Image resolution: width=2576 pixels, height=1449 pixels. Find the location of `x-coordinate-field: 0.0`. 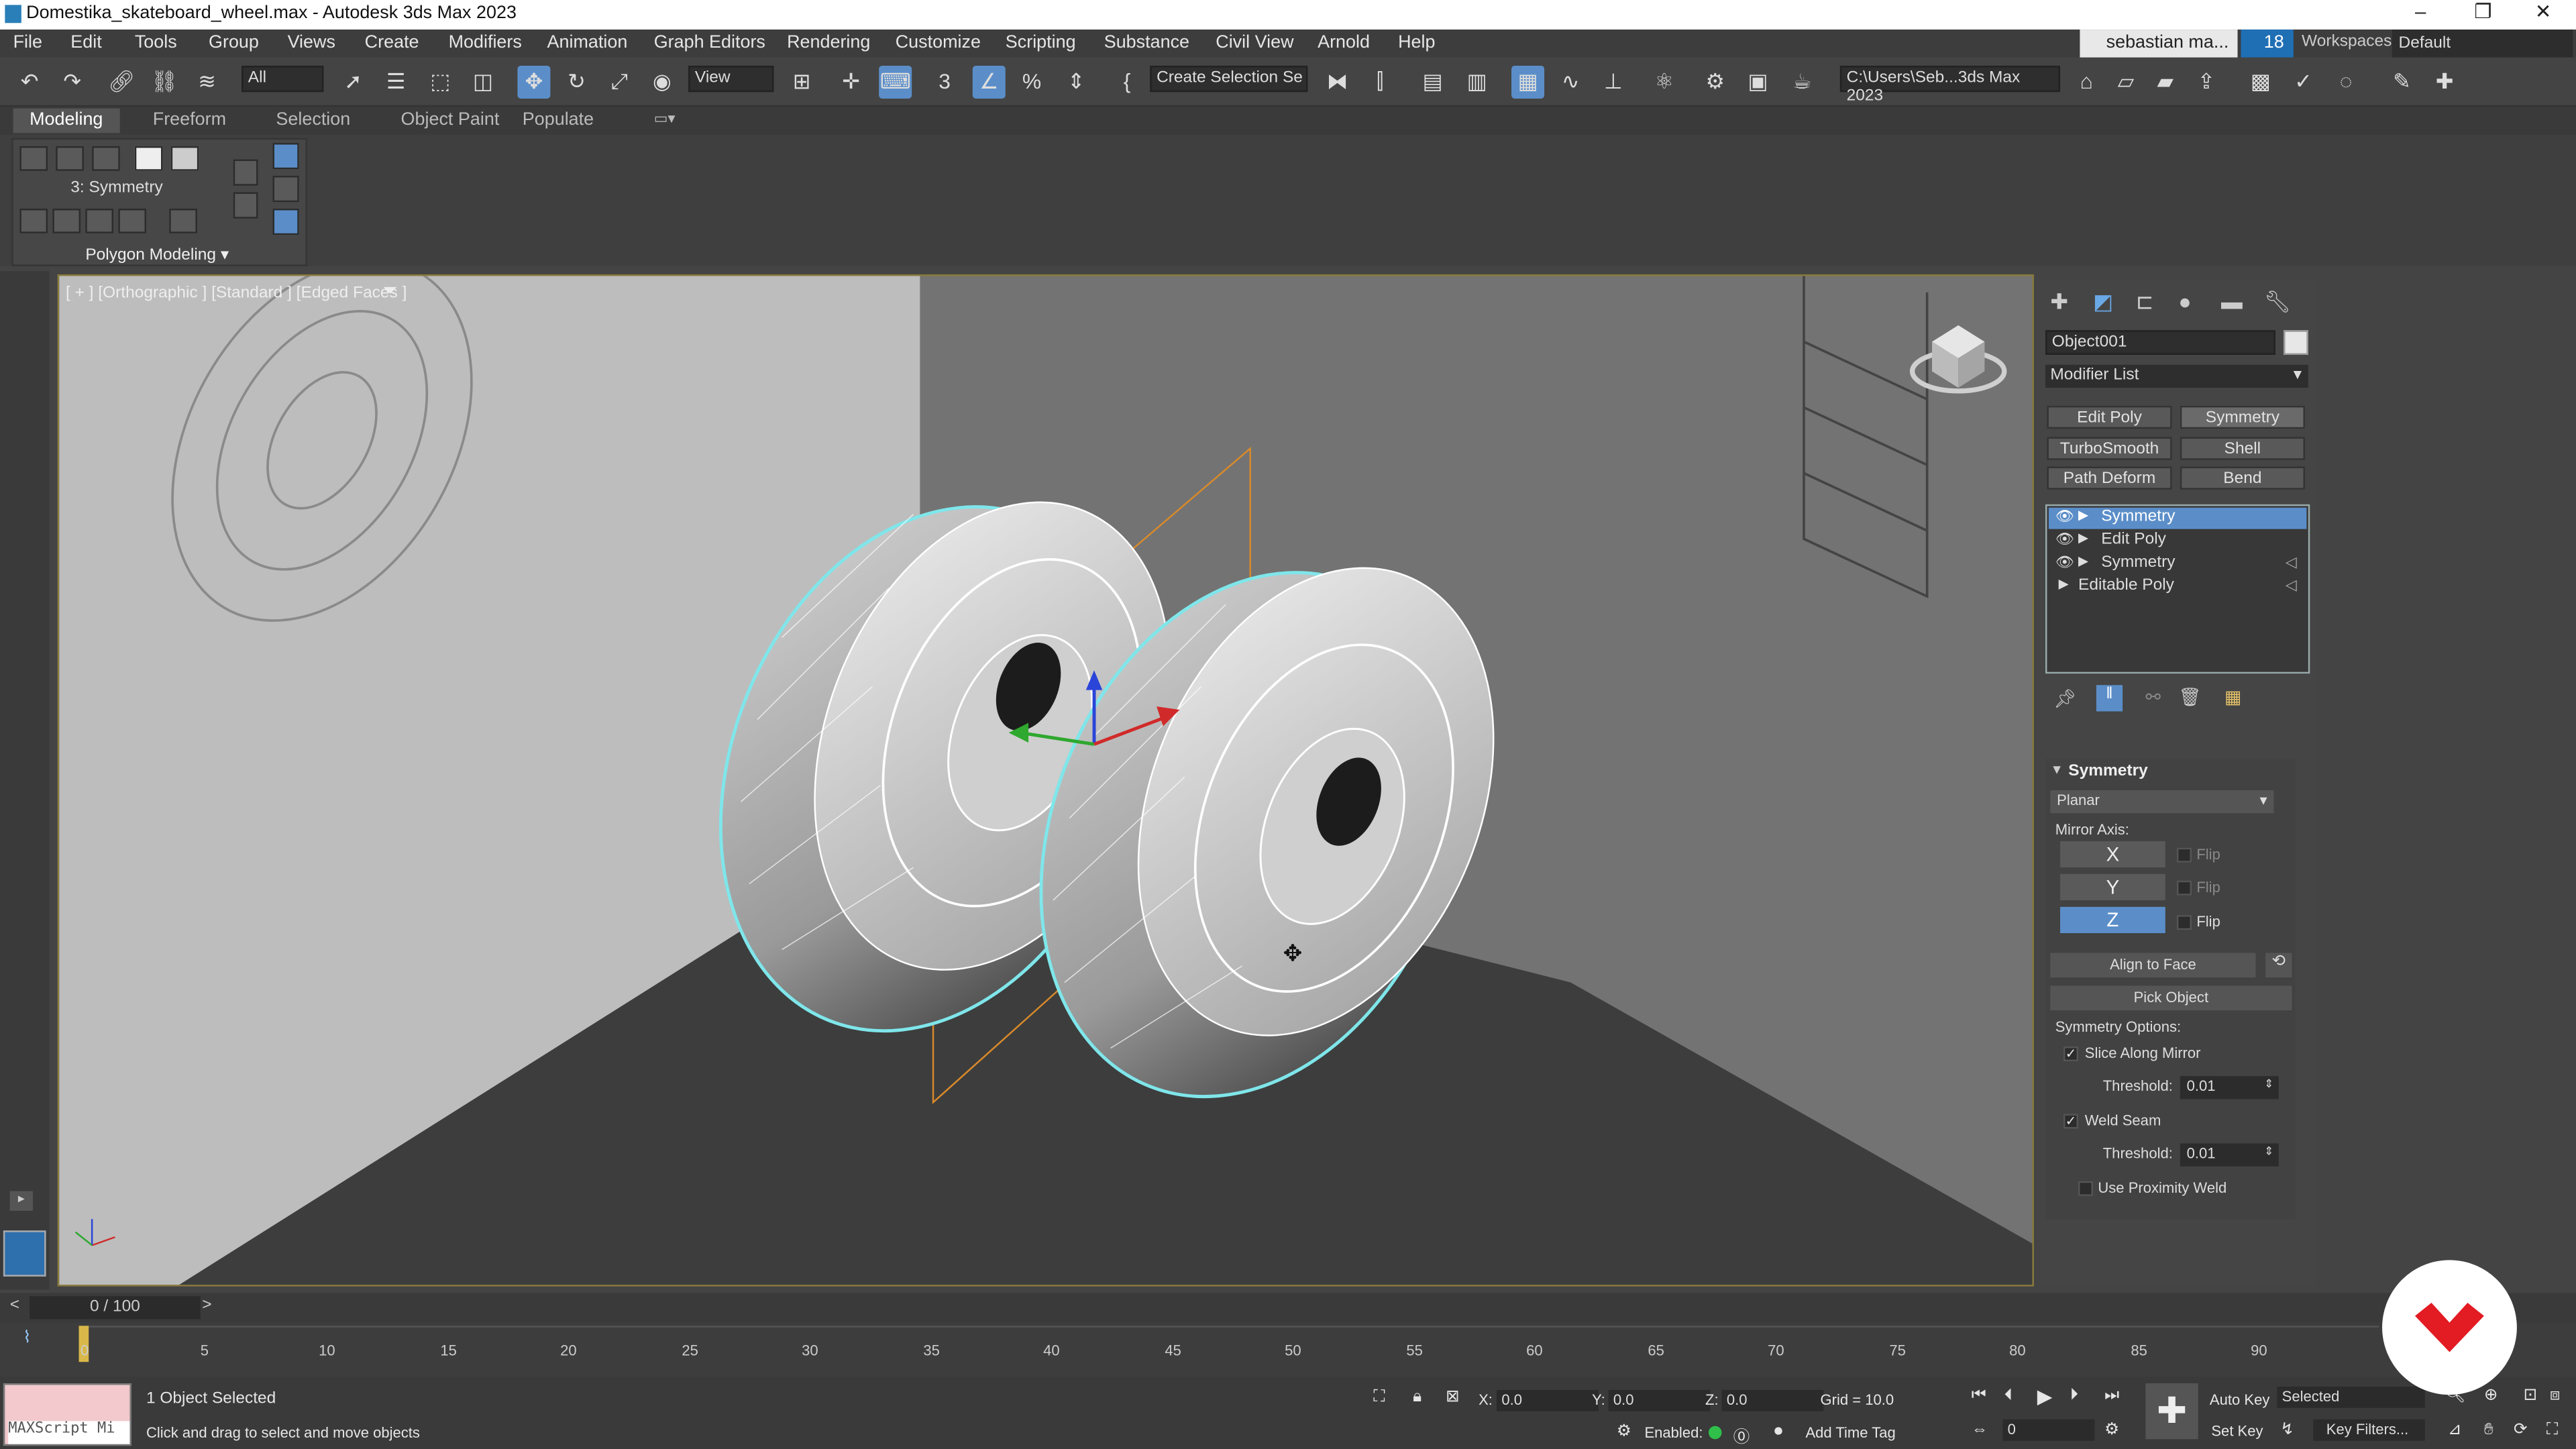

x-coordinate-field: 0.0 is located at coordinates (1548, 1400).